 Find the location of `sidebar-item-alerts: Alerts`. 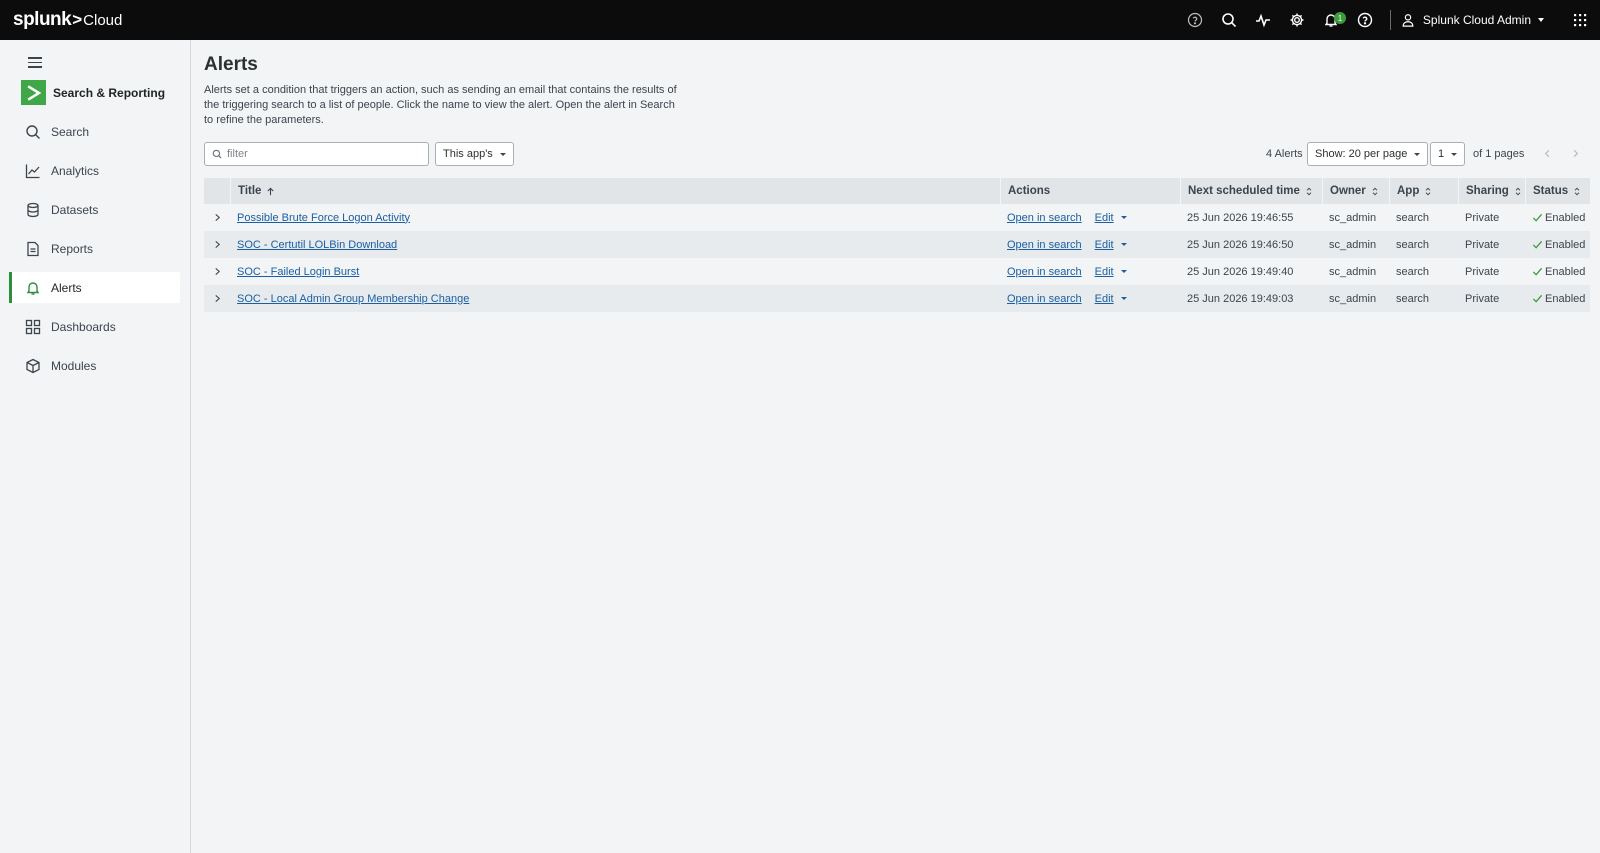

sidebar-item-alerts: Alerts is located at coordinates (94, 287).